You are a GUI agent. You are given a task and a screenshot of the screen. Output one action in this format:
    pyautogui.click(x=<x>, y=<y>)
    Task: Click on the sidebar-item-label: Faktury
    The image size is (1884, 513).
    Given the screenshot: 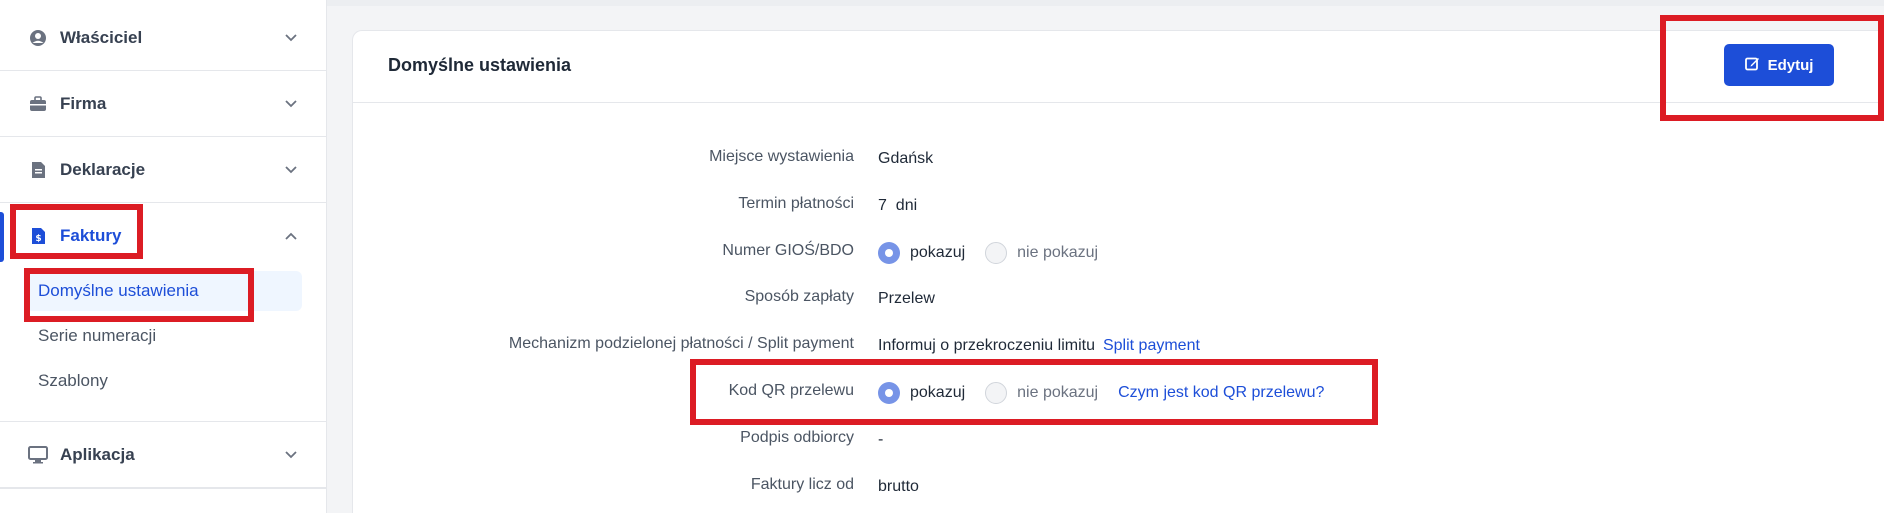 What is the action you would take?
    pyautogui.click(x=91, y=235)
    